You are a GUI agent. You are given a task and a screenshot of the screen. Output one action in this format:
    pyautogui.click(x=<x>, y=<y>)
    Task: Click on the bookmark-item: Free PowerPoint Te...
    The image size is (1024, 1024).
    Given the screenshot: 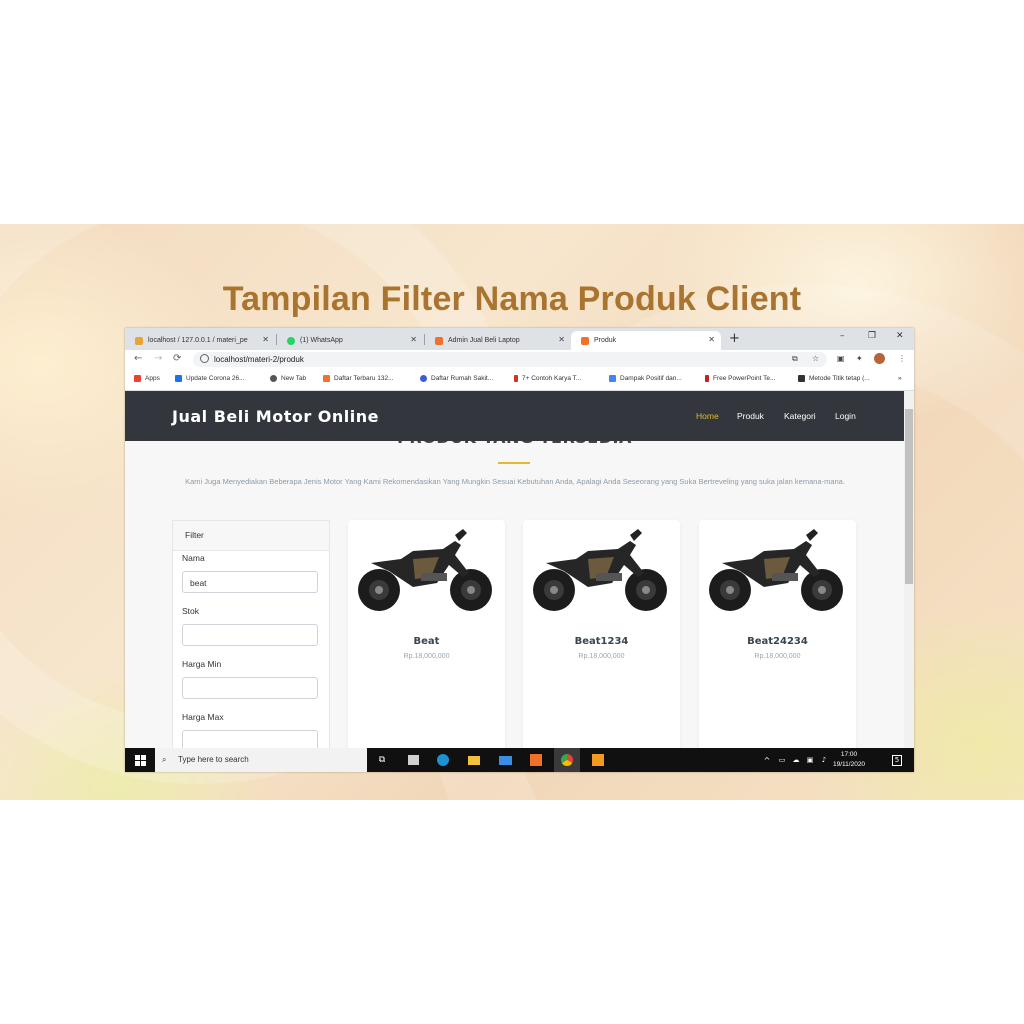 What is the action you would take?
    pyautogui.click(x=740, y=378)
    